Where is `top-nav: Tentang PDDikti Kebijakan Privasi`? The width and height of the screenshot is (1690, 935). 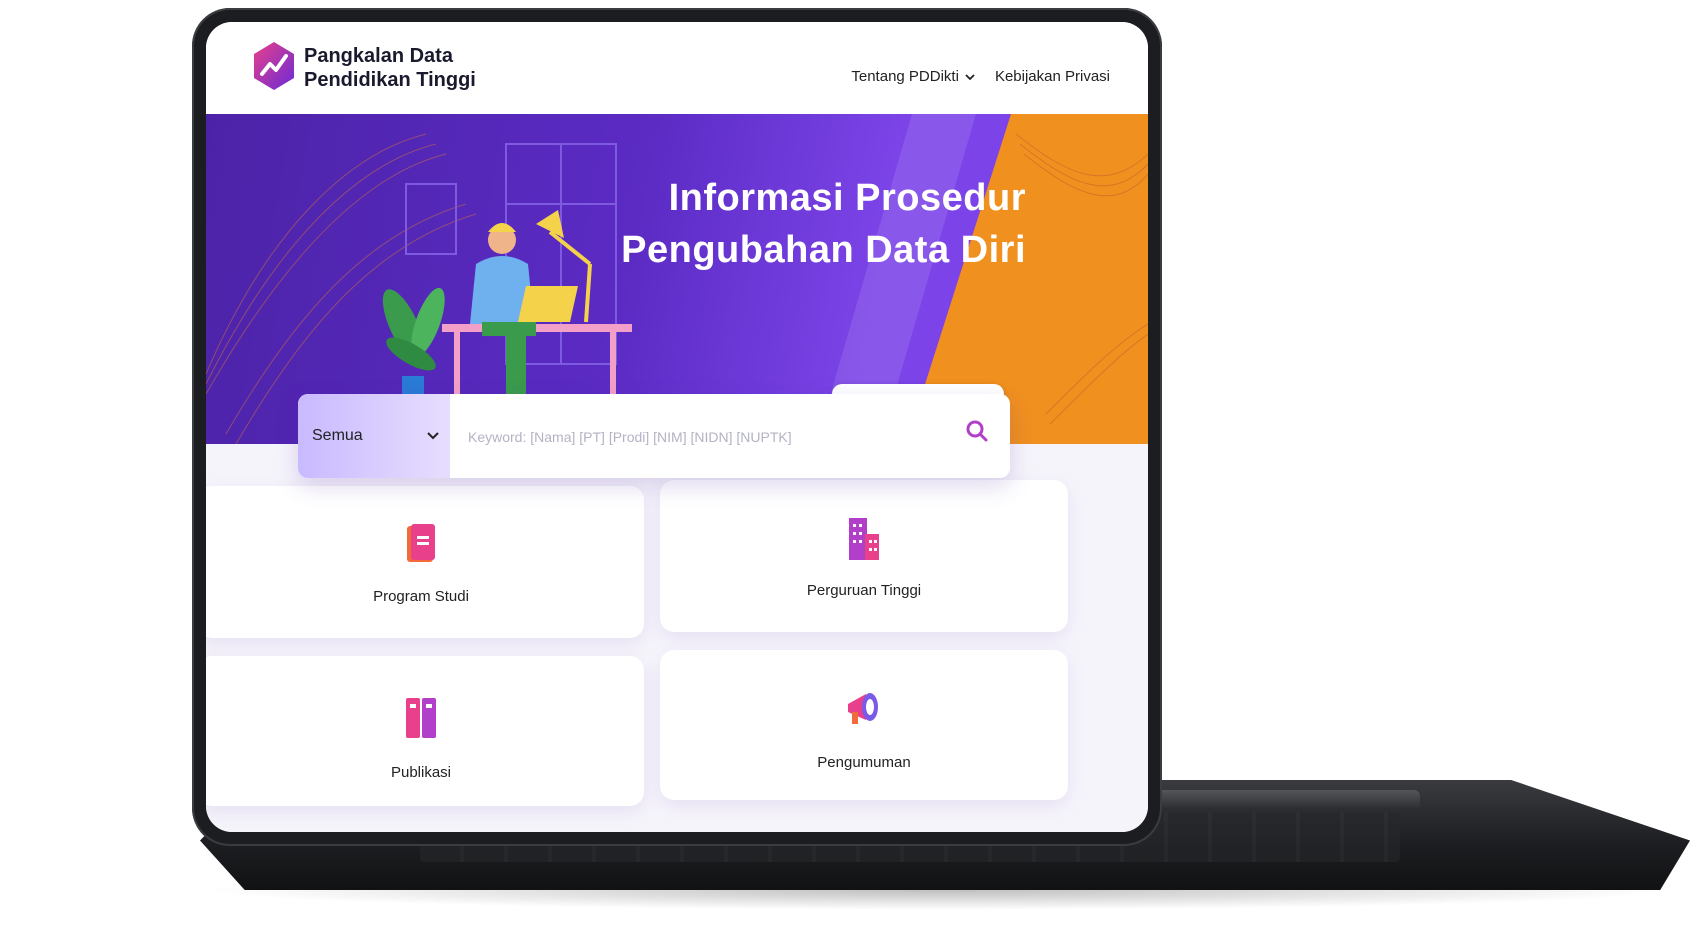
top-nav: Tentang PDDikti Kebijakan Privasi is located at coordinates (980, 76).